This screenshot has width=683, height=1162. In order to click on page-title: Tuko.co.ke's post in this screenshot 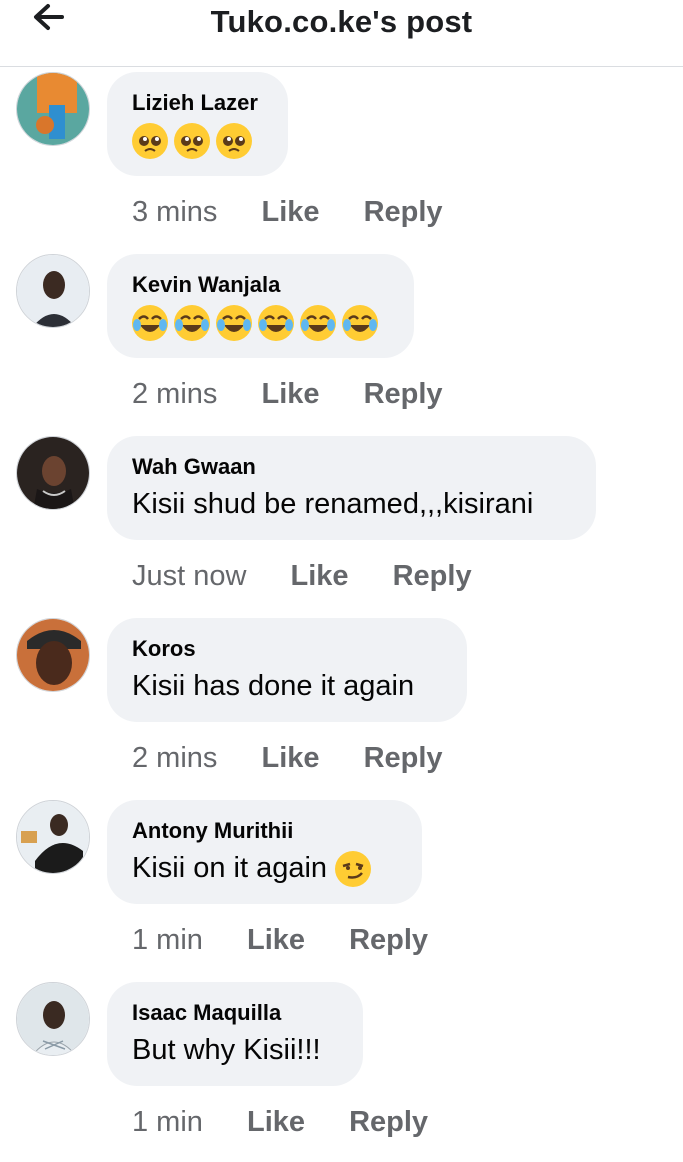, I will do `click(341, 21)`.